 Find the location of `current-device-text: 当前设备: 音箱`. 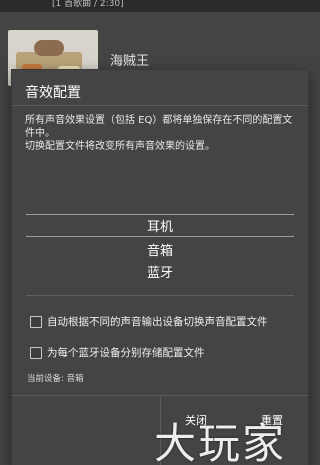

current-device-text: 当前设备: 音箱 is located at coordinates (55, 379).